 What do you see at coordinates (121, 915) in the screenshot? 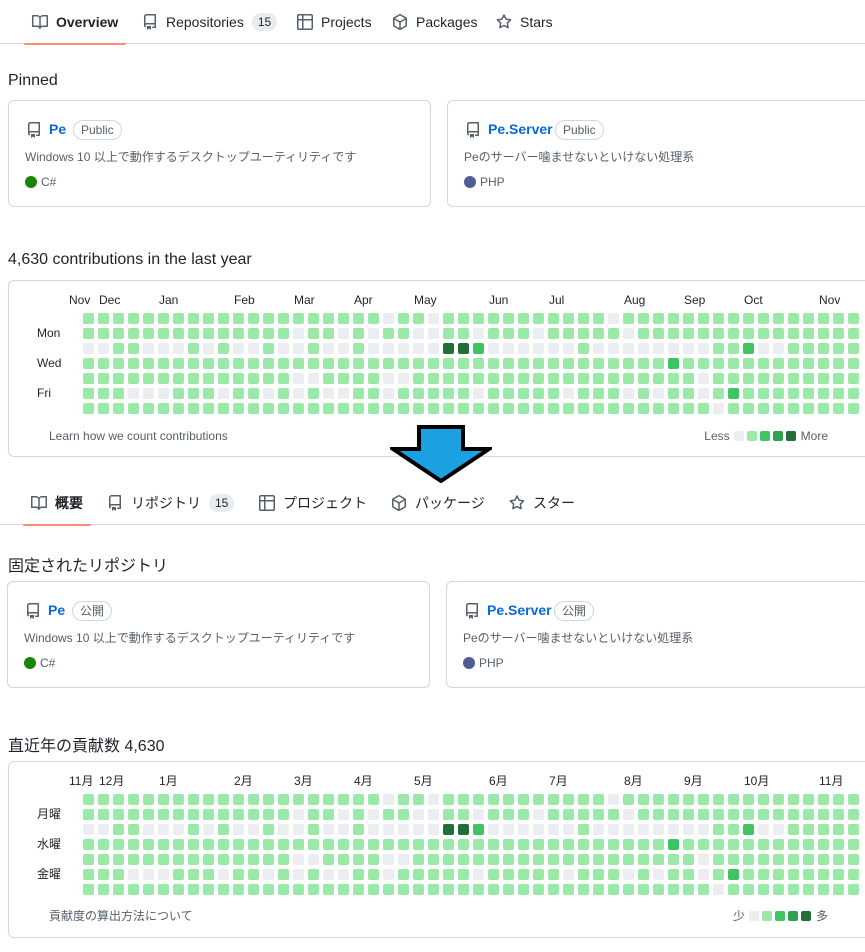
I see `learn-contributions-link: 貢献度の算出方法について` at bounding box center [121, 915].